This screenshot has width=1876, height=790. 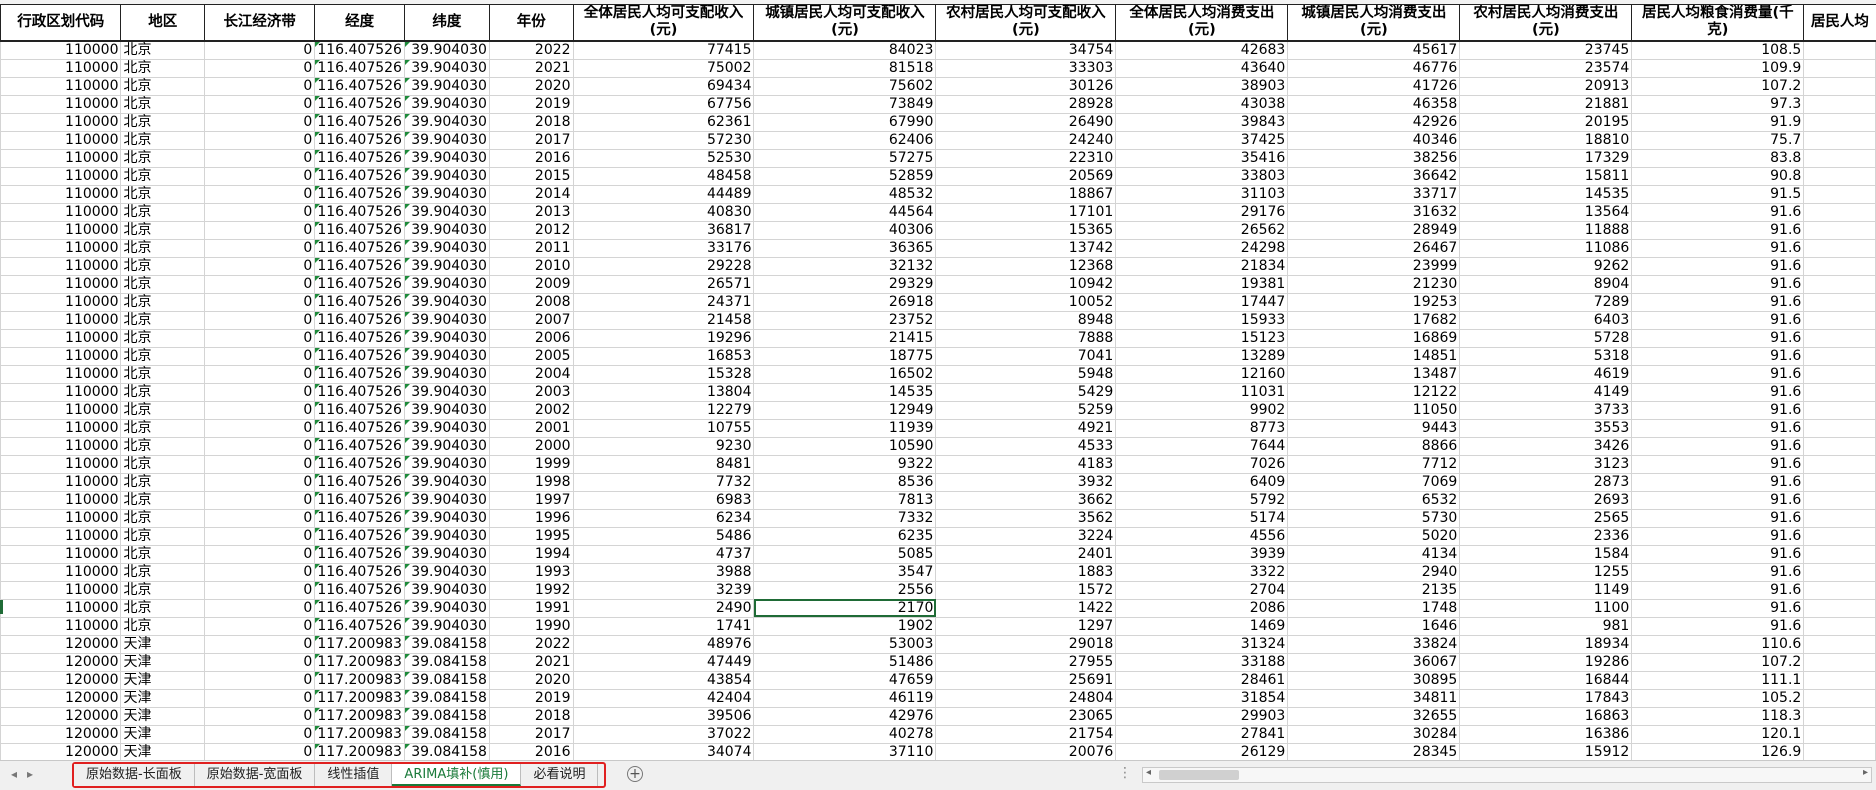 I want to click on table-cell: 6234, so click(x=663, y=518).